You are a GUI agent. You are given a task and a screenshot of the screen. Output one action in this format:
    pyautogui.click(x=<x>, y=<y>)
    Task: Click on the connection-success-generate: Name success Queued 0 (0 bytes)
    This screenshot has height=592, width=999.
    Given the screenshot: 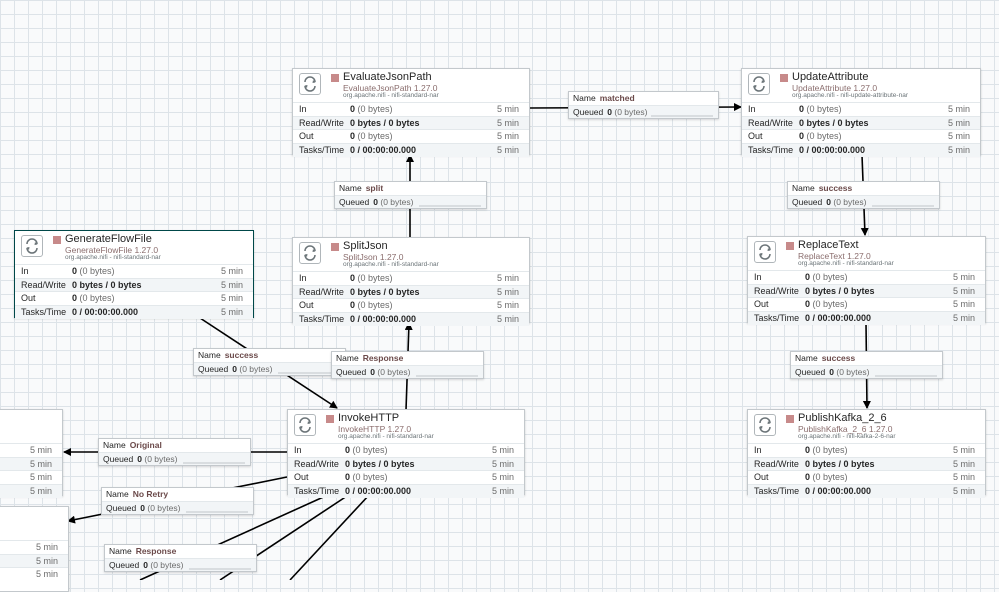 What is the action you would take?
    pyautogui.click(x=269, y=362)
    